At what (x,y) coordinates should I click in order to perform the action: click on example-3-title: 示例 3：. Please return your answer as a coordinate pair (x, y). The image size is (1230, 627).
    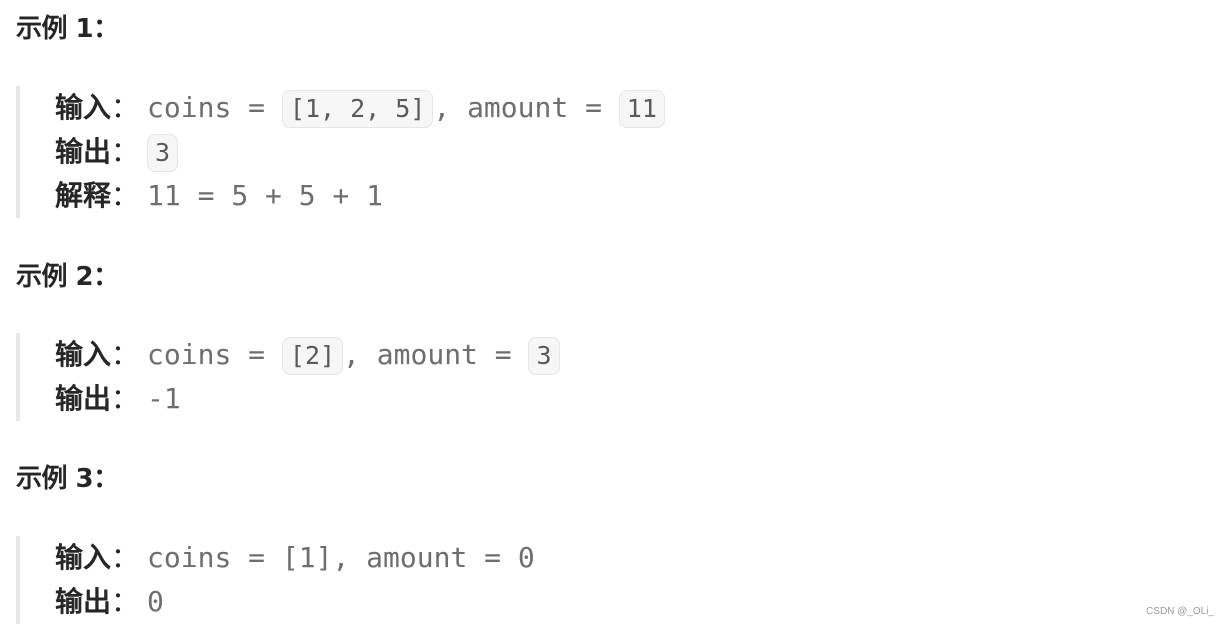
    Looking at the image, I should click on (67, 479).